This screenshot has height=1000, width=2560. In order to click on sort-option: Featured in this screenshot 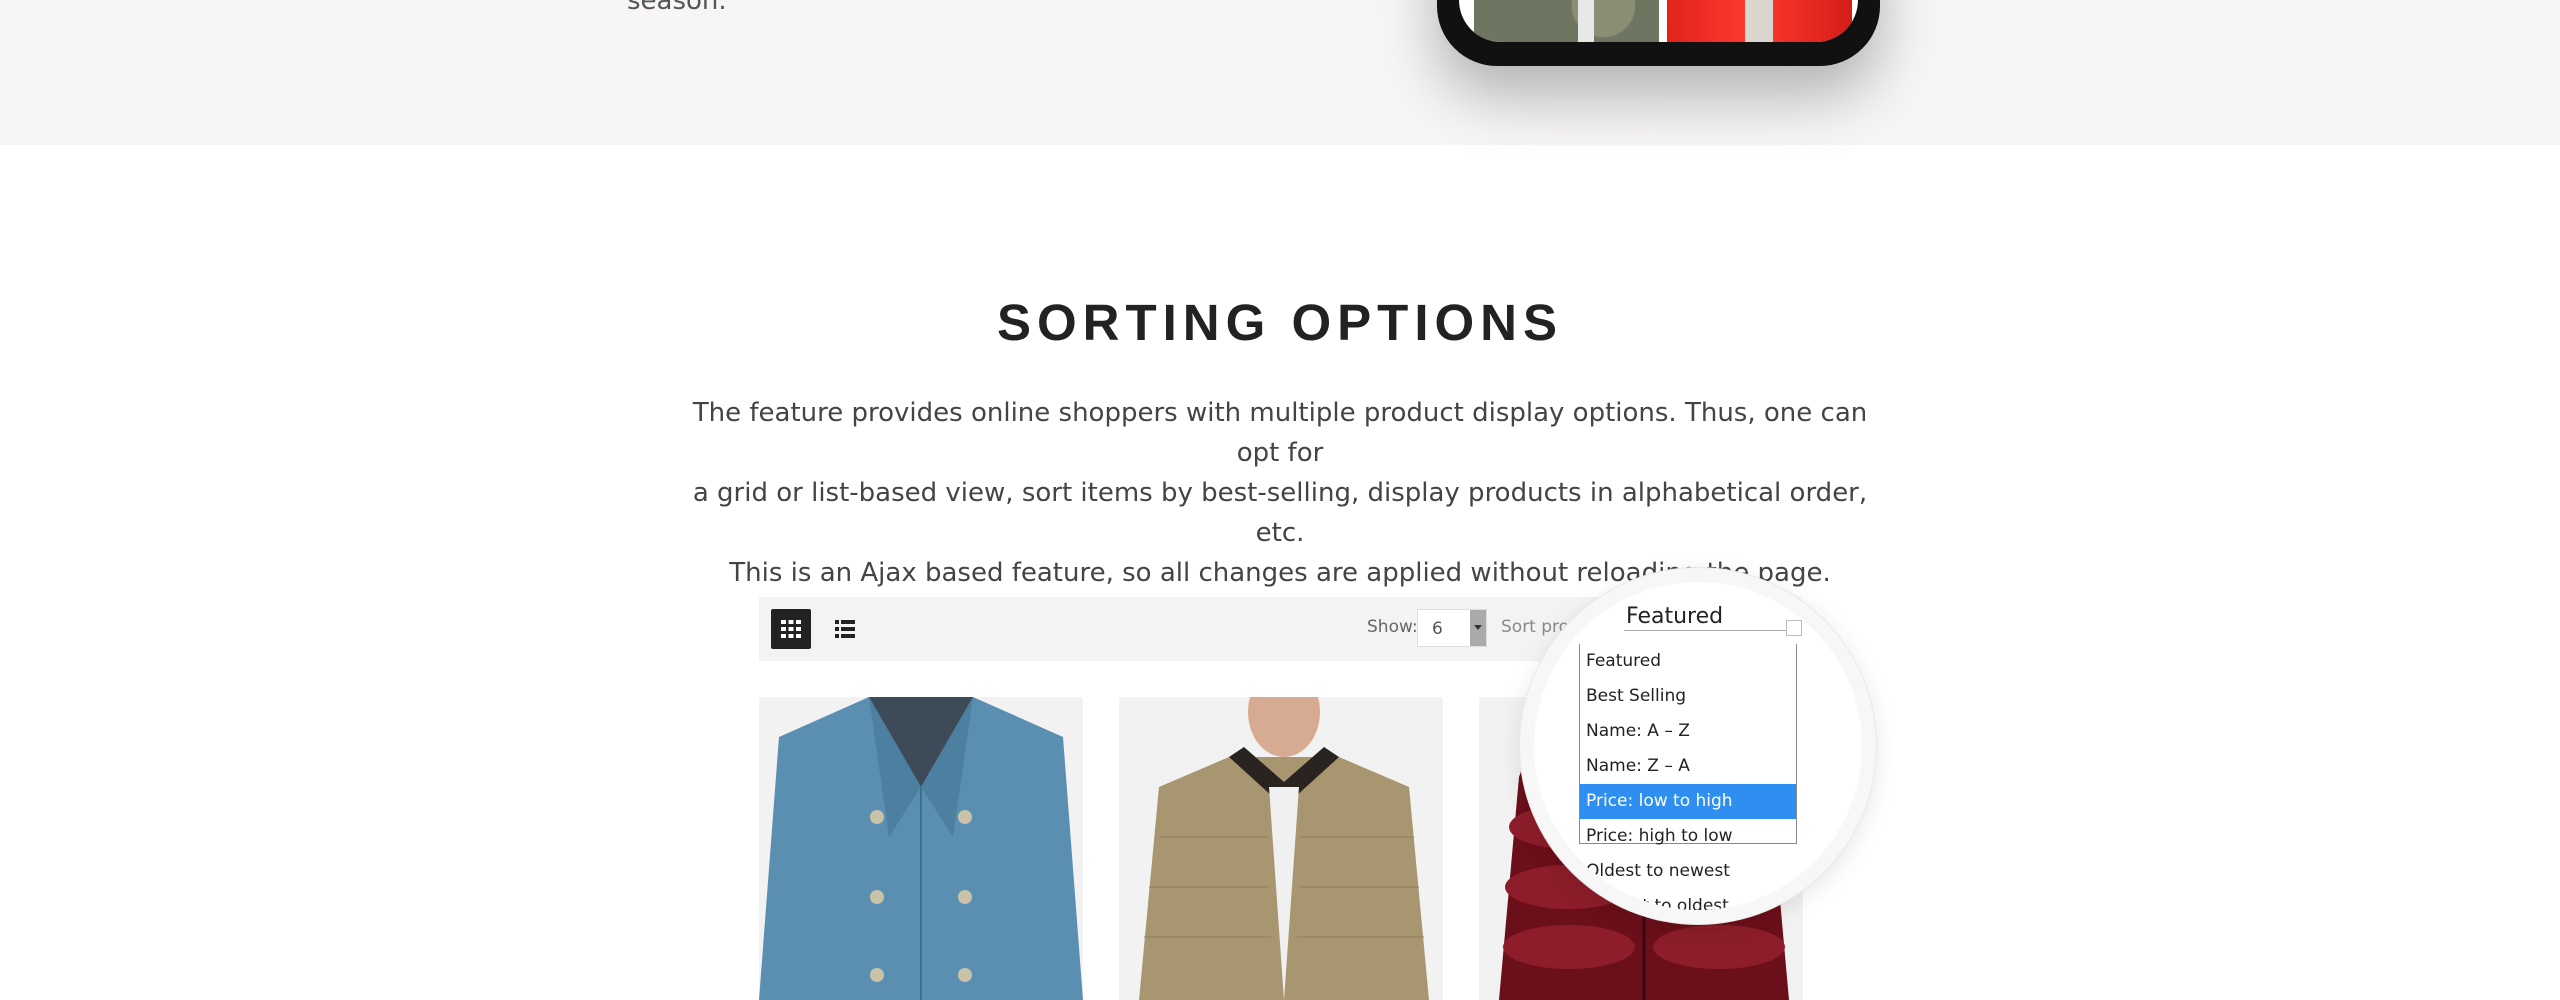, I will do `click(1688, 661)`.